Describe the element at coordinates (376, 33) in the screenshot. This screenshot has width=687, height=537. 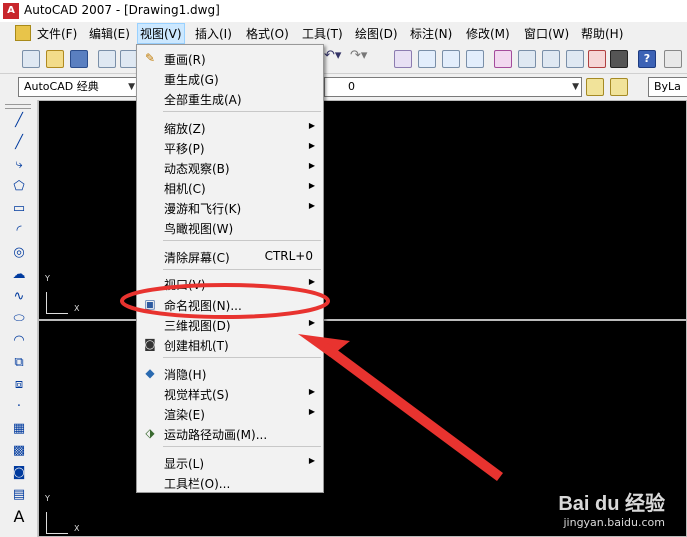
I see `menu-draw: 绘图(D)` at that location.